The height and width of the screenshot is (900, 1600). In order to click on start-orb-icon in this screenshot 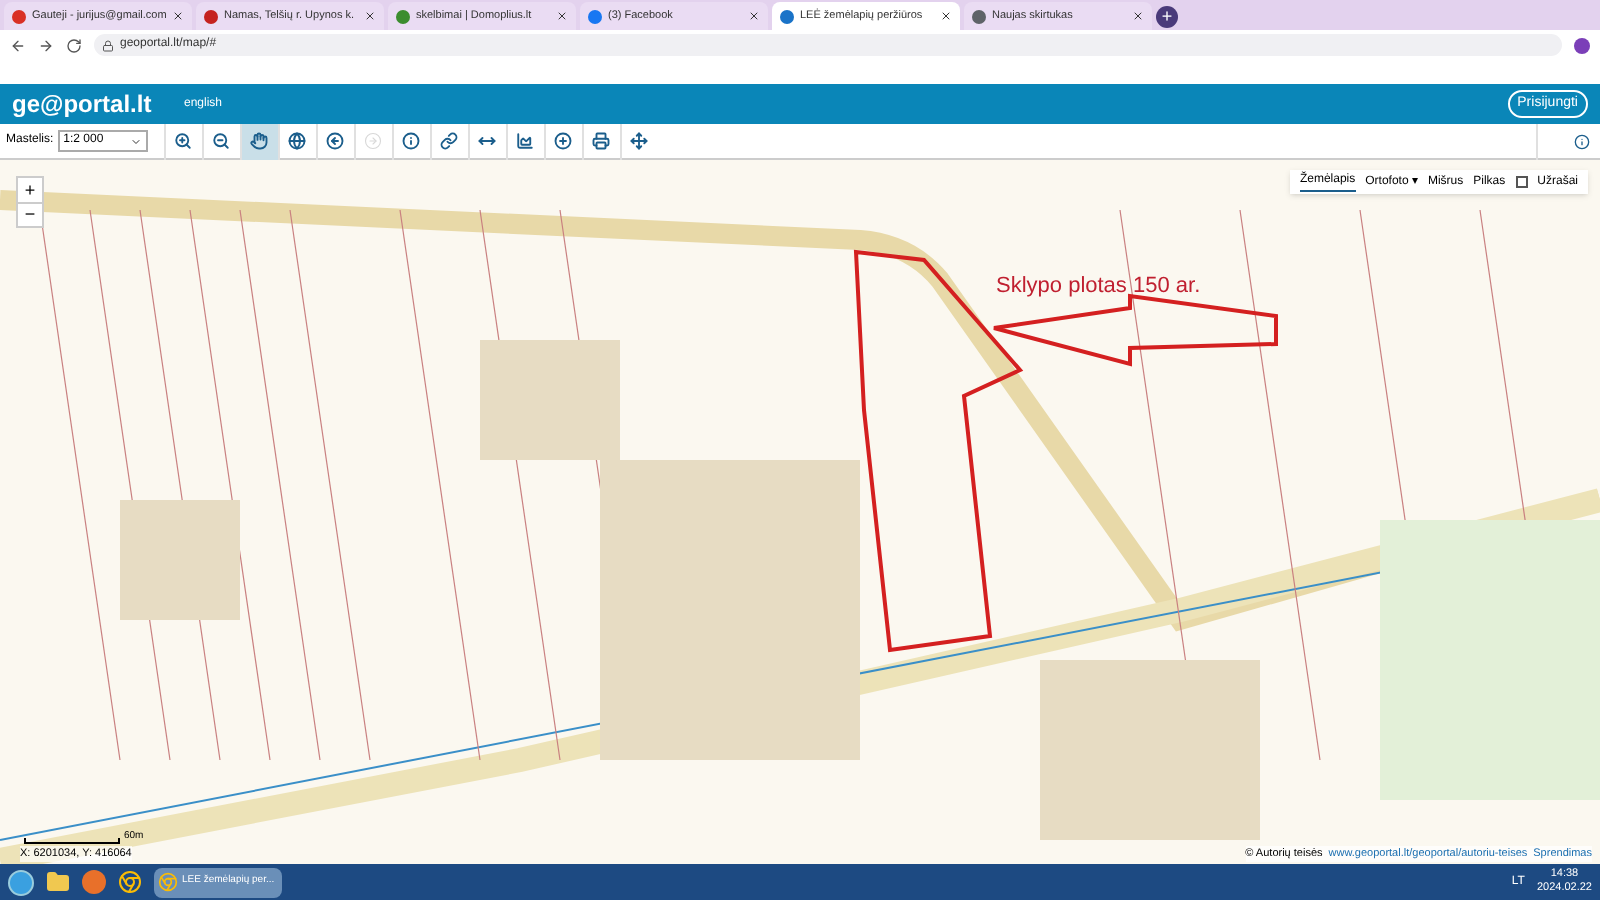, I will do `click(21, 882)`.